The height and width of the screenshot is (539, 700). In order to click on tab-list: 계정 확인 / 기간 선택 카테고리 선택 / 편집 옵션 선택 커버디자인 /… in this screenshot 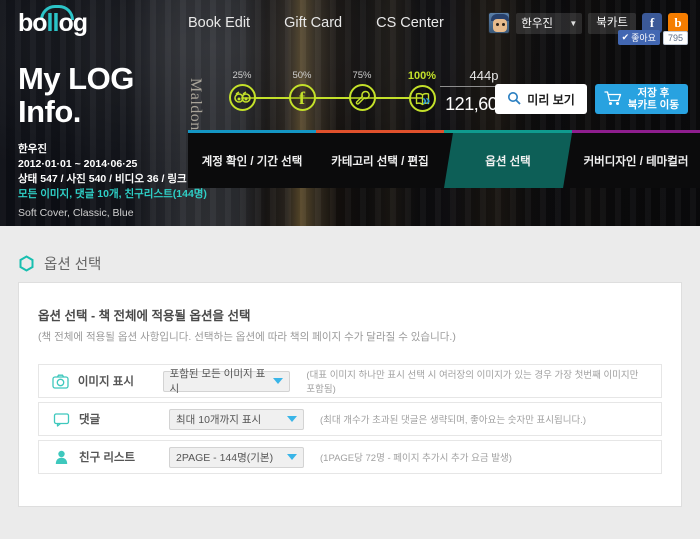, I will do `click(444, 160)`.